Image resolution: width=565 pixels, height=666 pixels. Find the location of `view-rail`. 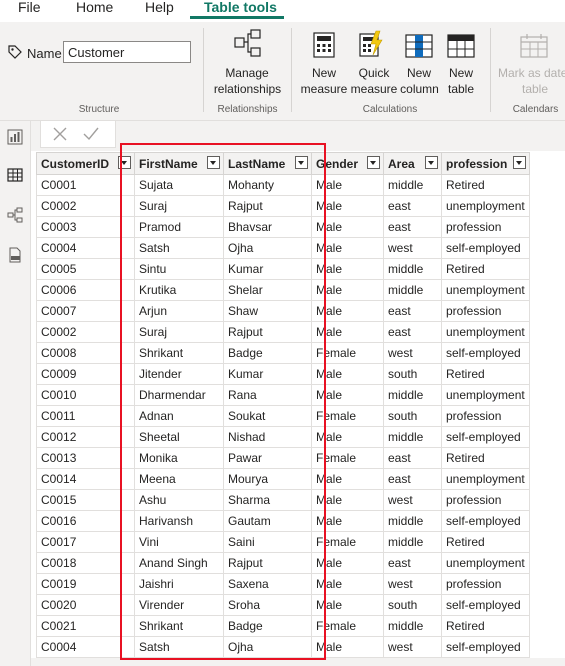

view-rail is located at coordinates (15, 393).